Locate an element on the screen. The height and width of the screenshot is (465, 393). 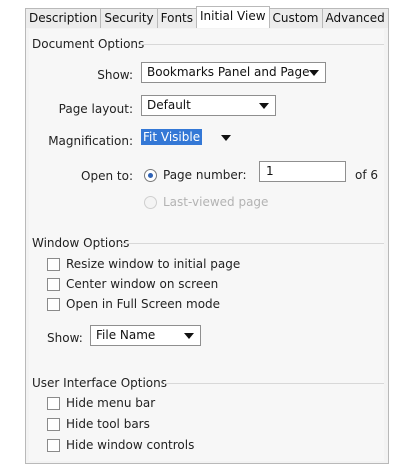
window-show-dropdown: File Name is located at coordinates (145, 335).